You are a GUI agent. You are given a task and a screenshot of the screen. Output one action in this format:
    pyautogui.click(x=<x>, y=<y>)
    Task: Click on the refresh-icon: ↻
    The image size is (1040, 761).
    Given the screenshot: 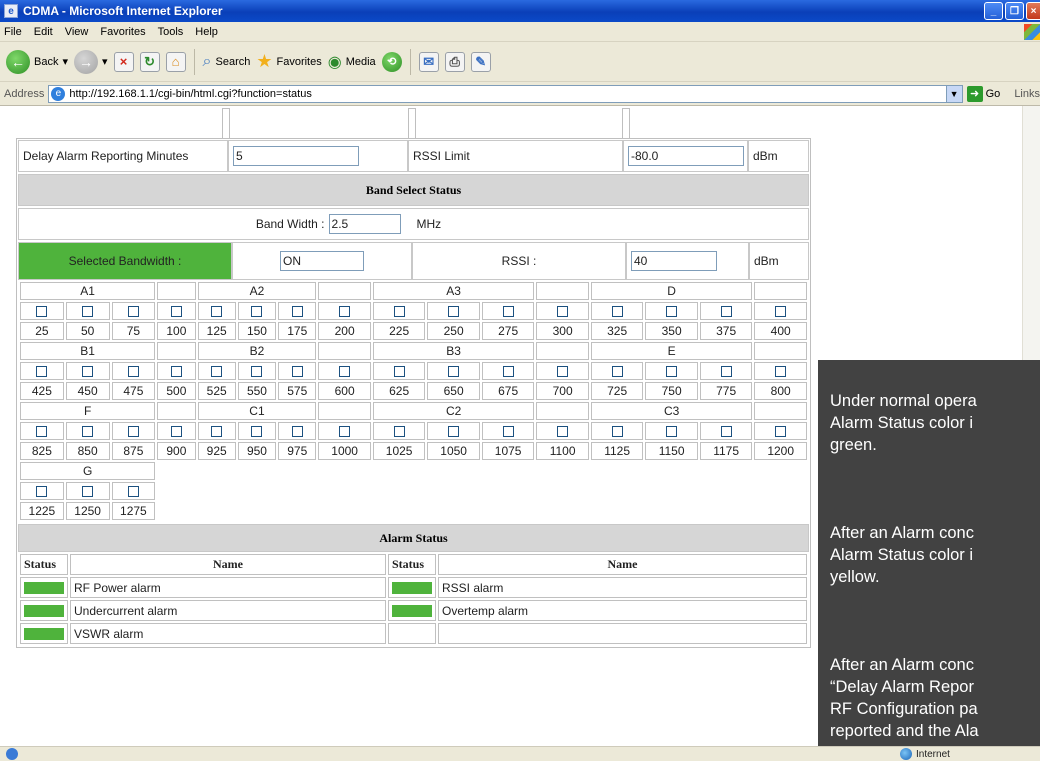 What is the action you would take?
    pyautogui.click(x=149, y=61)
    